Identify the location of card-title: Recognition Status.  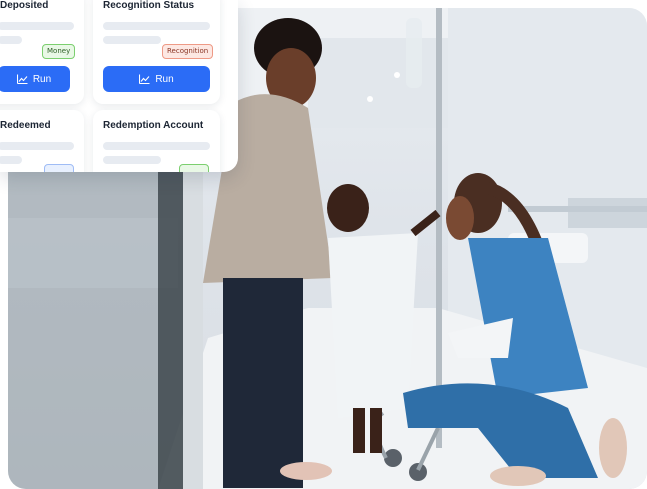
(149, 5).